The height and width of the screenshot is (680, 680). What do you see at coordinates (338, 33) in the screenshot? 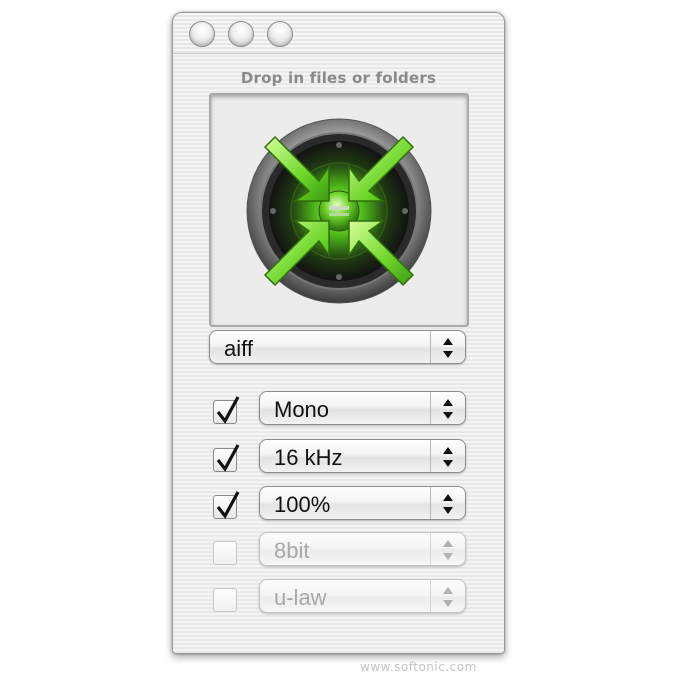
I see `title-bar` at bounding box center [338, 33].